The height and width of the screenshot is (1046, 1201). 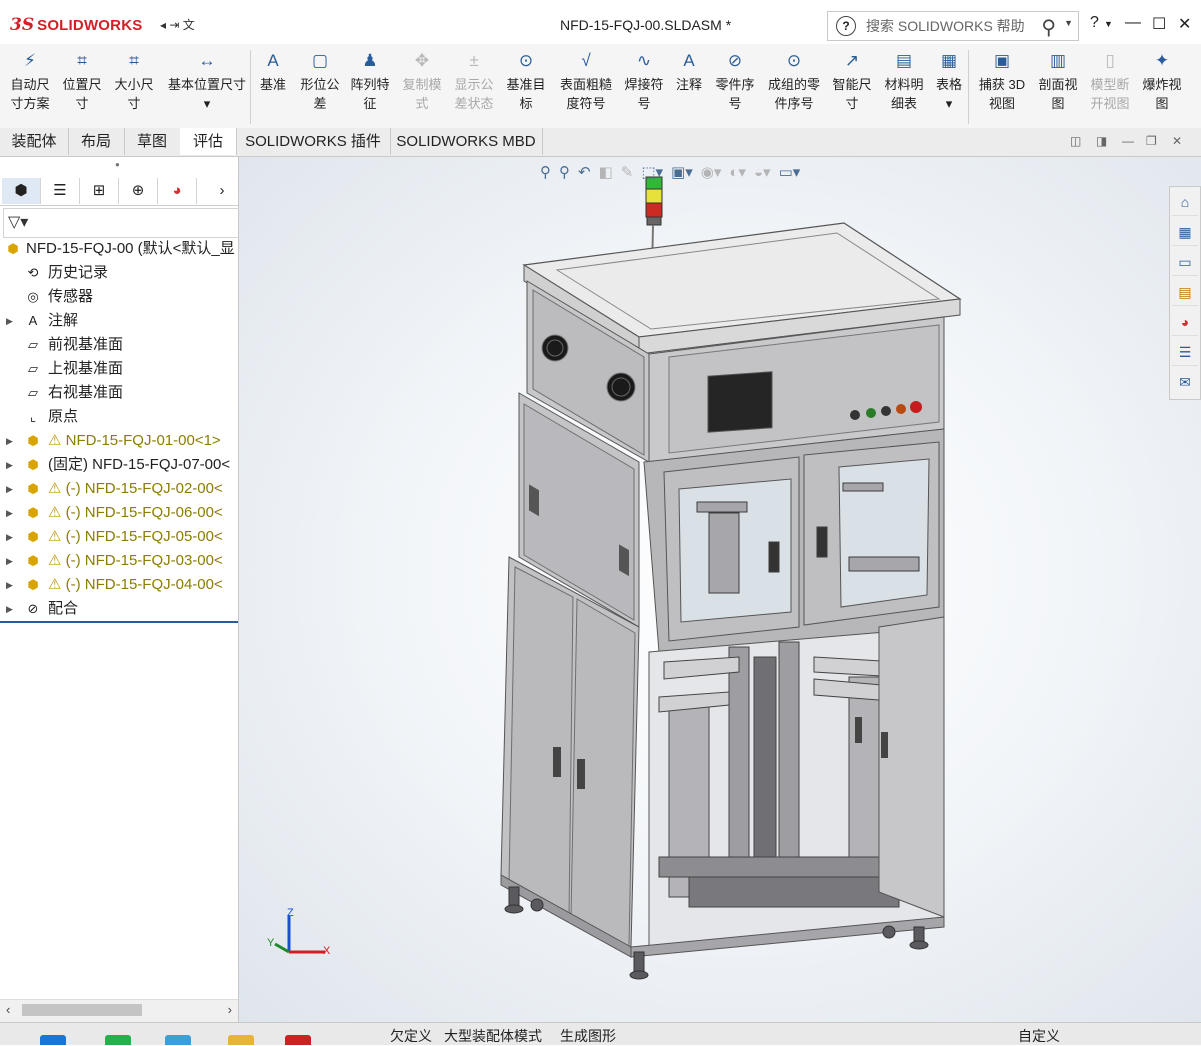 I want to click on close-button: ✕, so click(x=1184, y=24).